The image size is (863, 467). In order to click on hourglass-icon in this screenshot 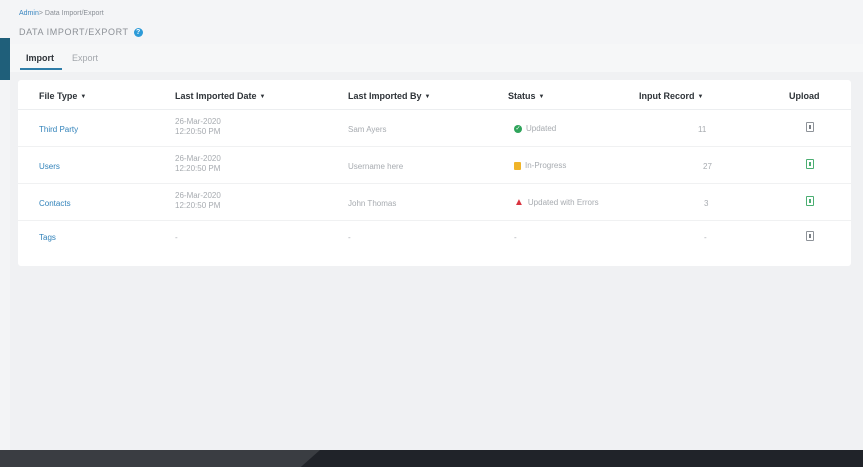, I will do `click(517, 165)`.